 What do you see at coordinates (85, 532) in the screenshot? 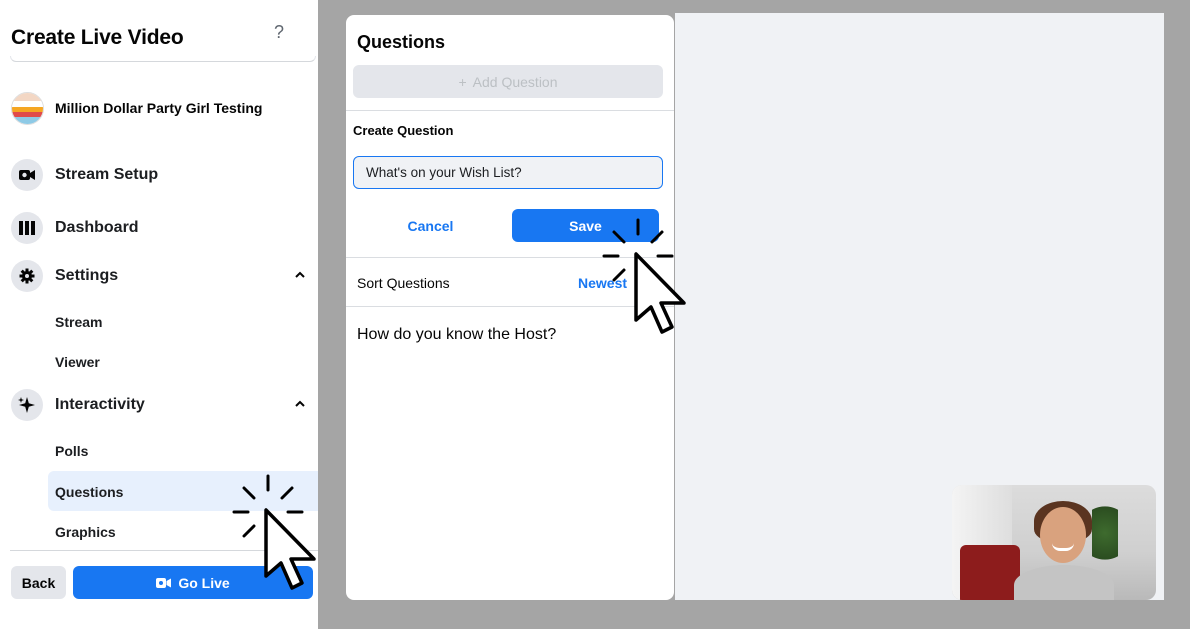
I see `sub-item-graphics: Graphics` at bounding box center [85, 532].